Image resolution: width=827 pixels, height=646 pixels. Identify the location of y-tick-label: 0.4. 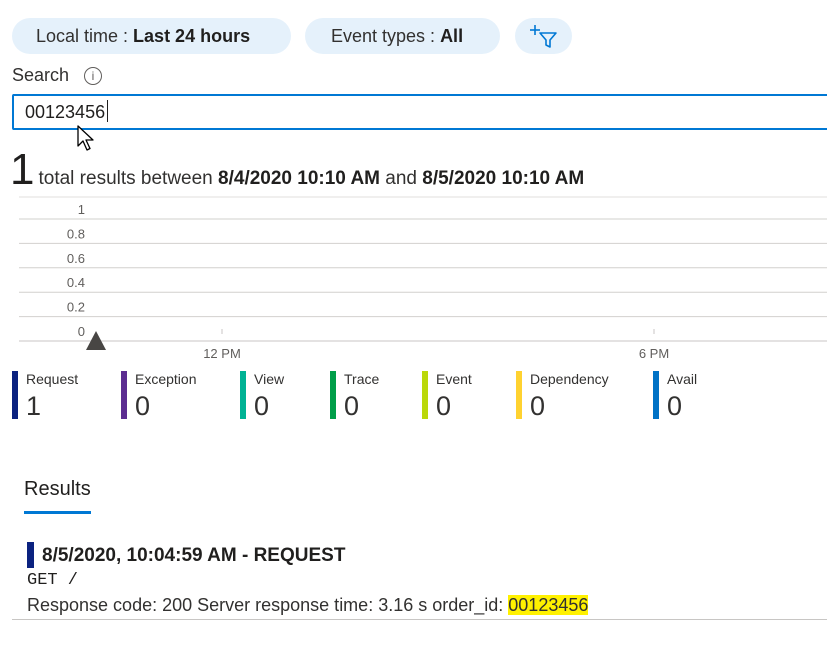
(76, 282).